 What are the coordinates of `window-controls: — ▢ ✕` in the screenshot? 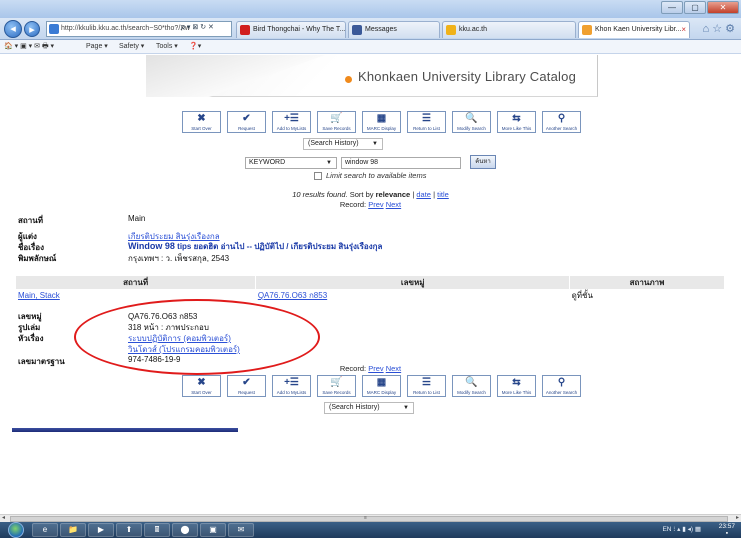 It's located at (700, 7).